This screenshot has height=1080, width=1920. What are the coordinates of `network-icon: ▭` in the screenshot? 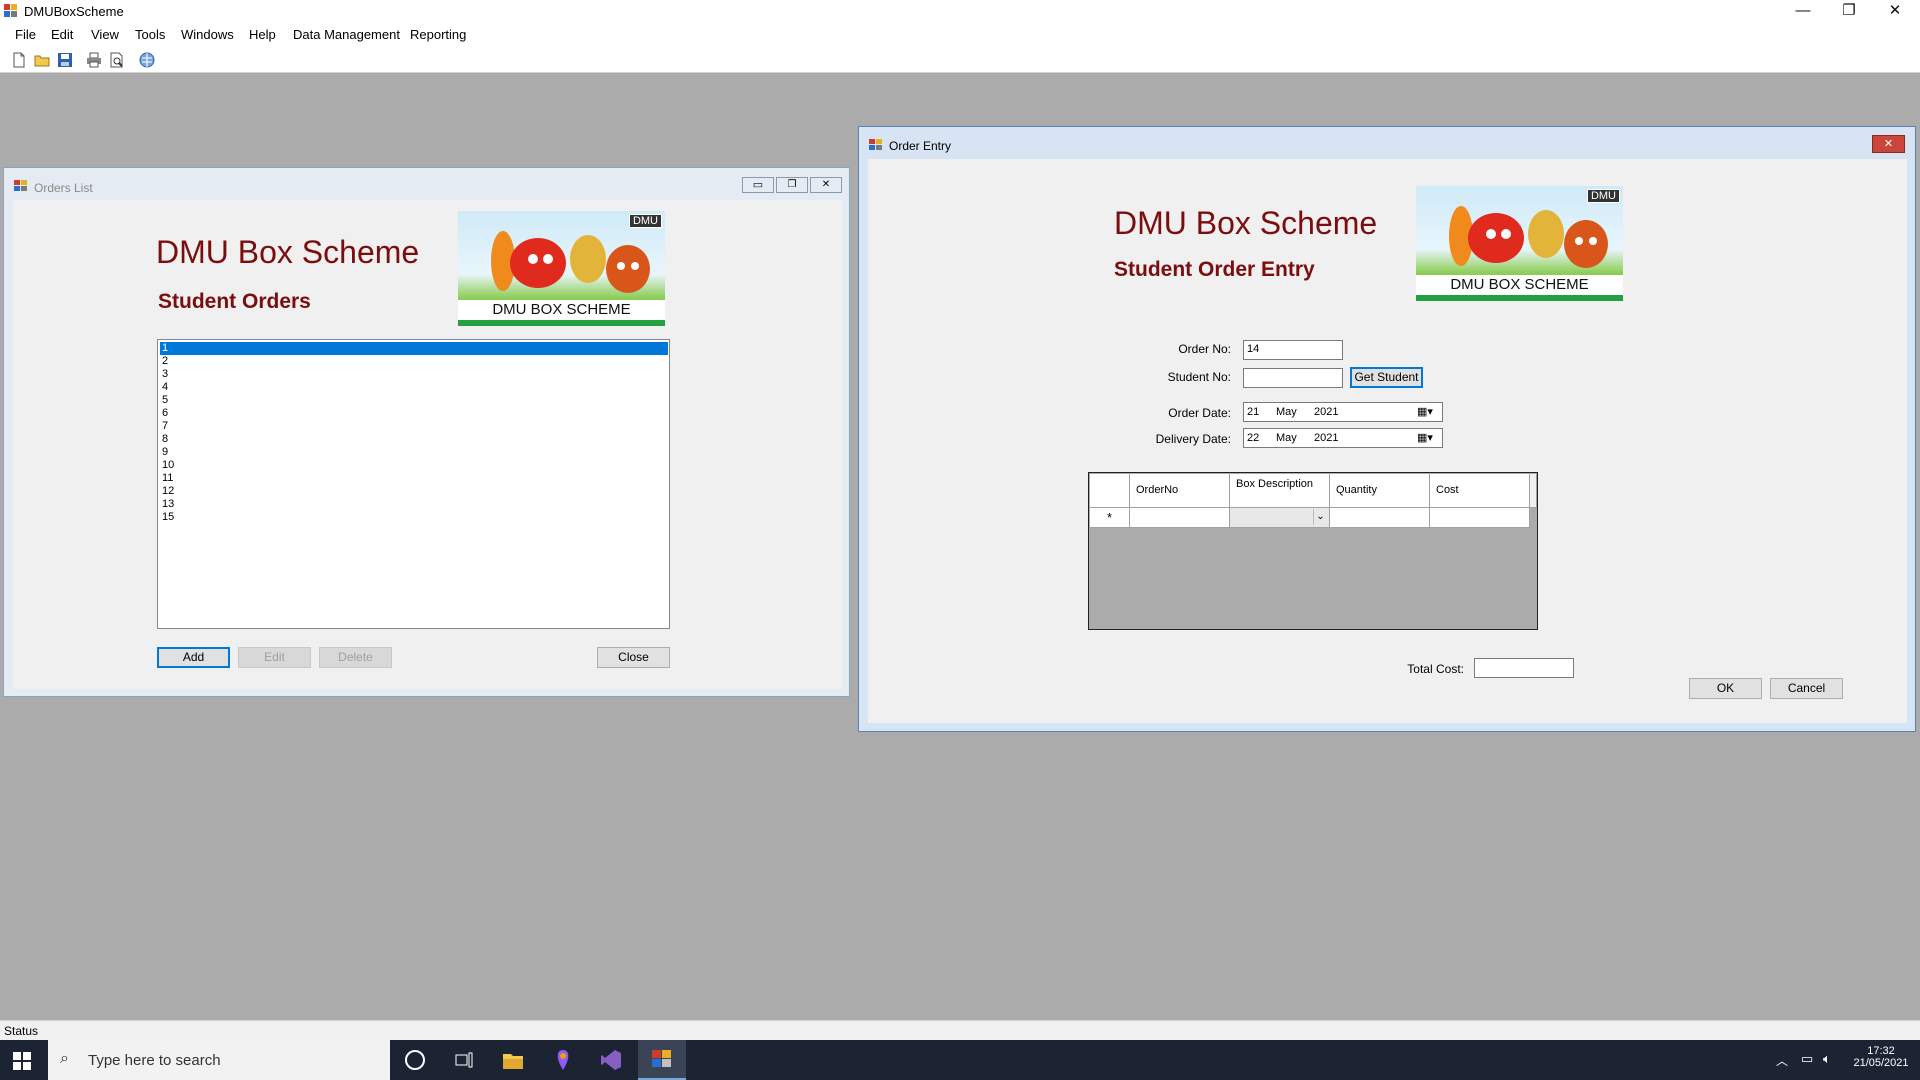 It's located at (1807, 1059).